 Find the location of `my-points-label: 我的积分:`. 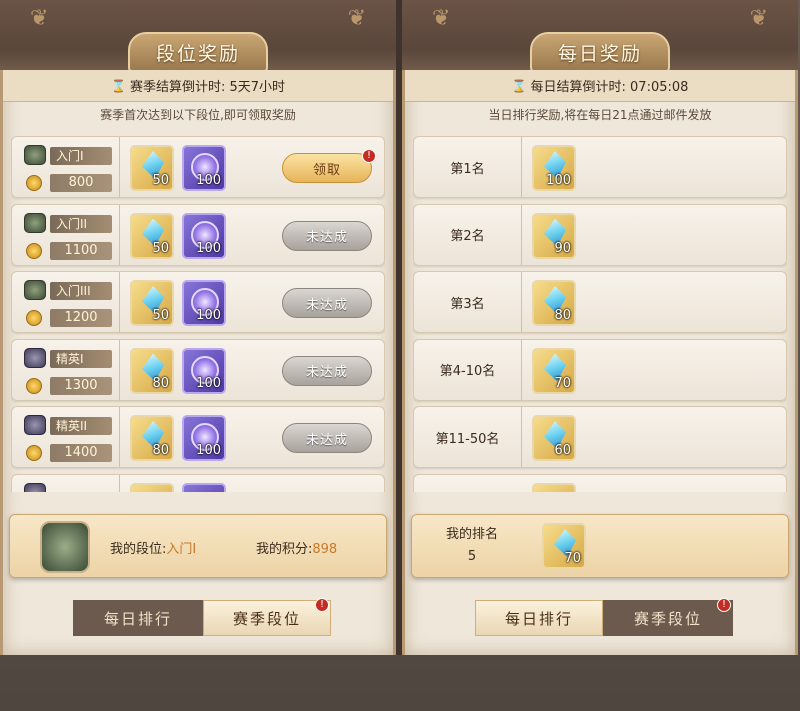

my-points-label: 我的积分: is located at coordinates (284, 549).